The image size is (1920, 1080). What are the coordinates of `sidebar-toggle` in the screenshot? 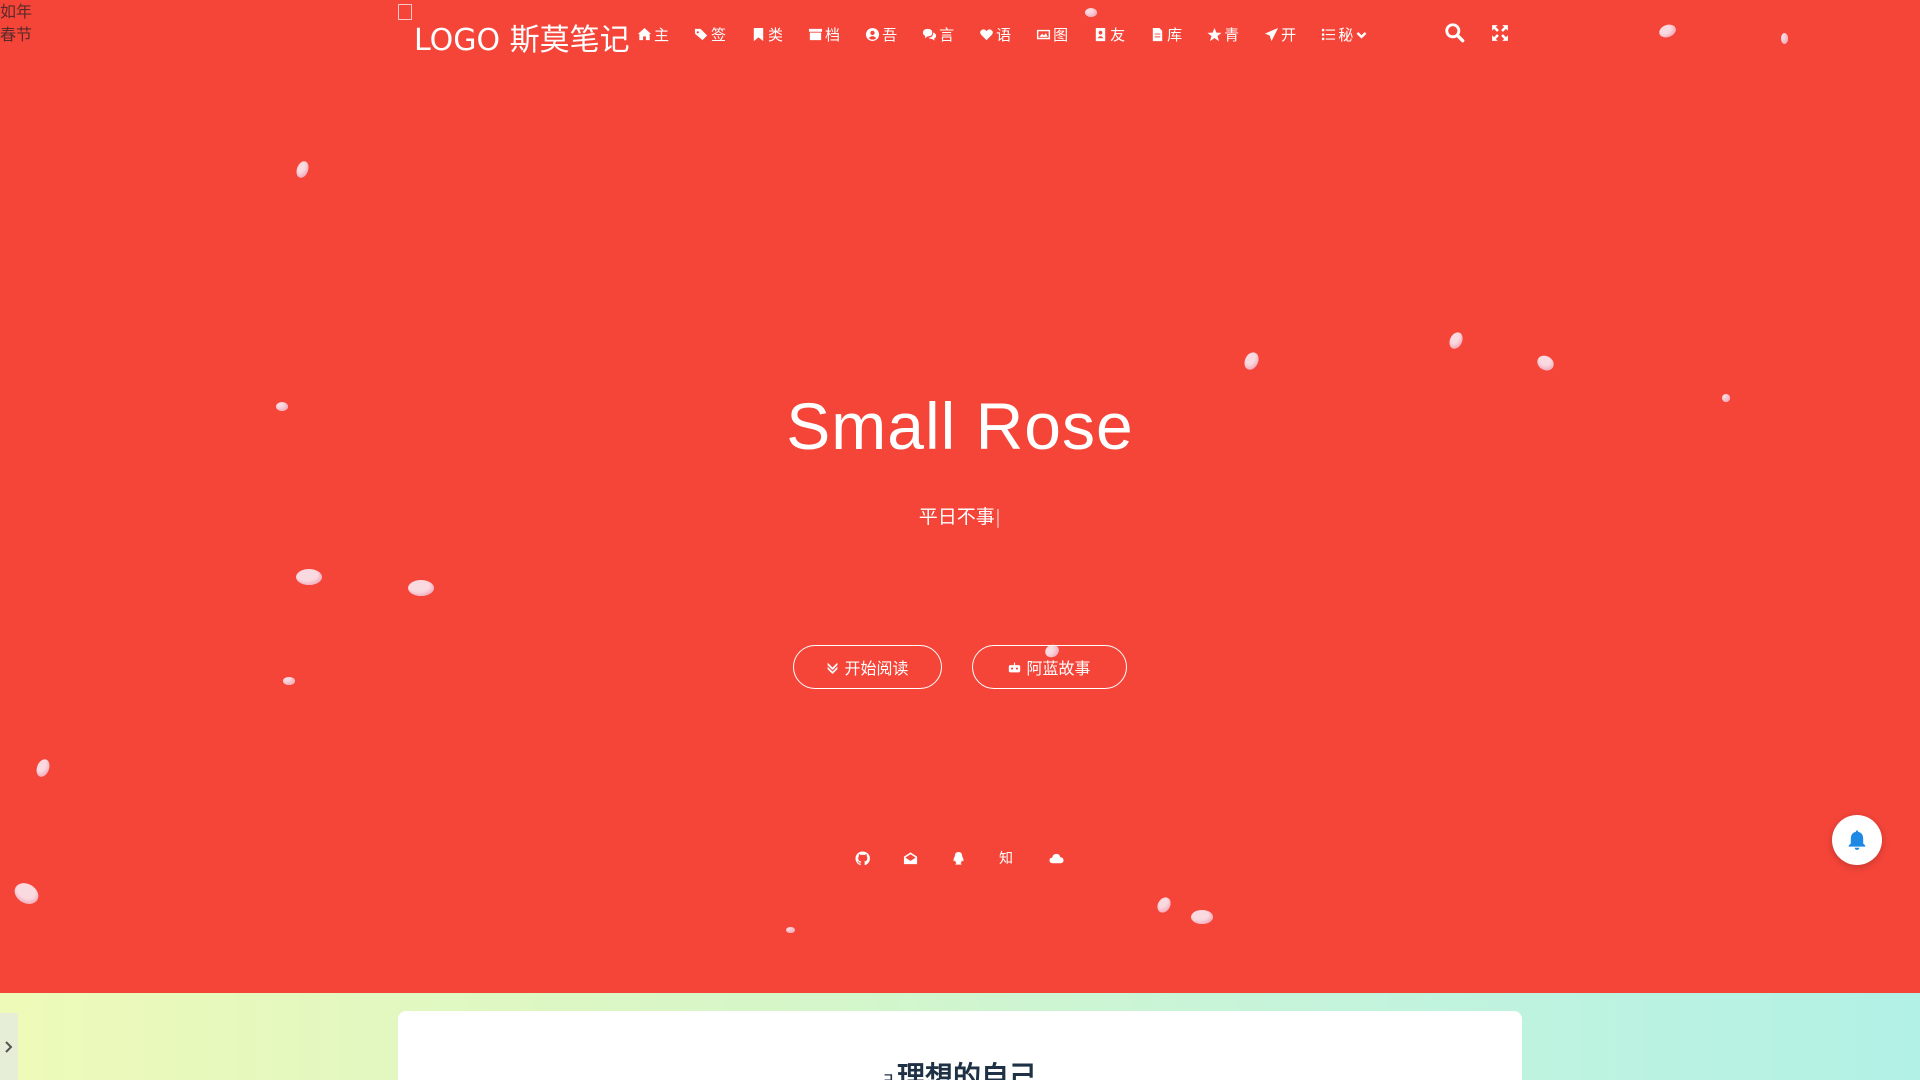 It's located at (9, 1046).